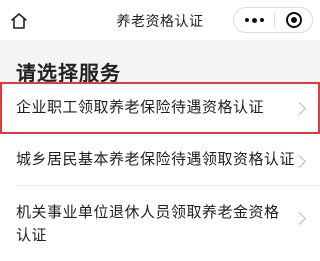 The height and width of the screenshot is (261, 320). Describe the element at coordinates (156, 159) in the screenshot. I see `service-item-label: 城乡居民基本养老保险待遇领取资格认证` at that location.